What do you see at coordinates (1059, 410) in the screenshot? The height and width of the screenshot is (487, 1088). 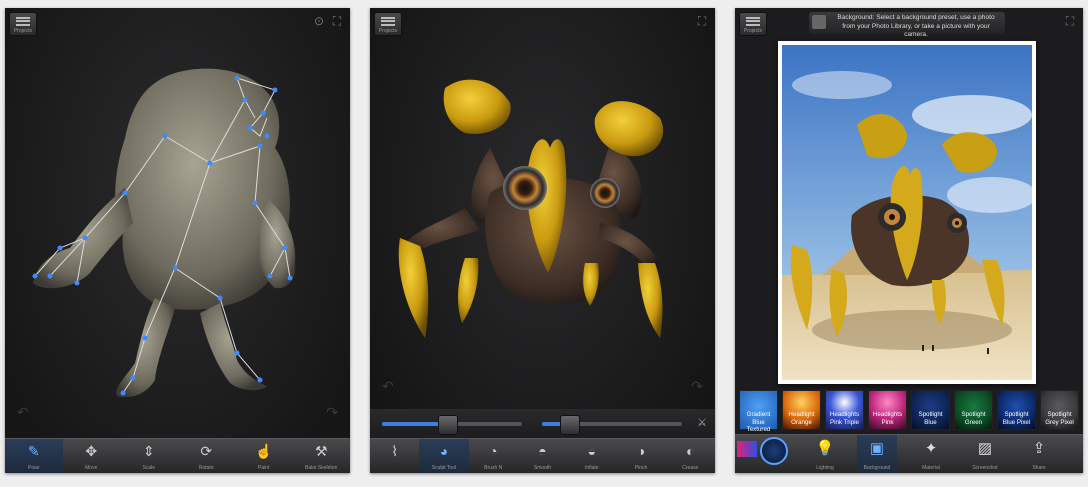 I see `preset-spotlight-grey-pixel: Spotlight Grey Pixel` at bounding box center [1059, 410].